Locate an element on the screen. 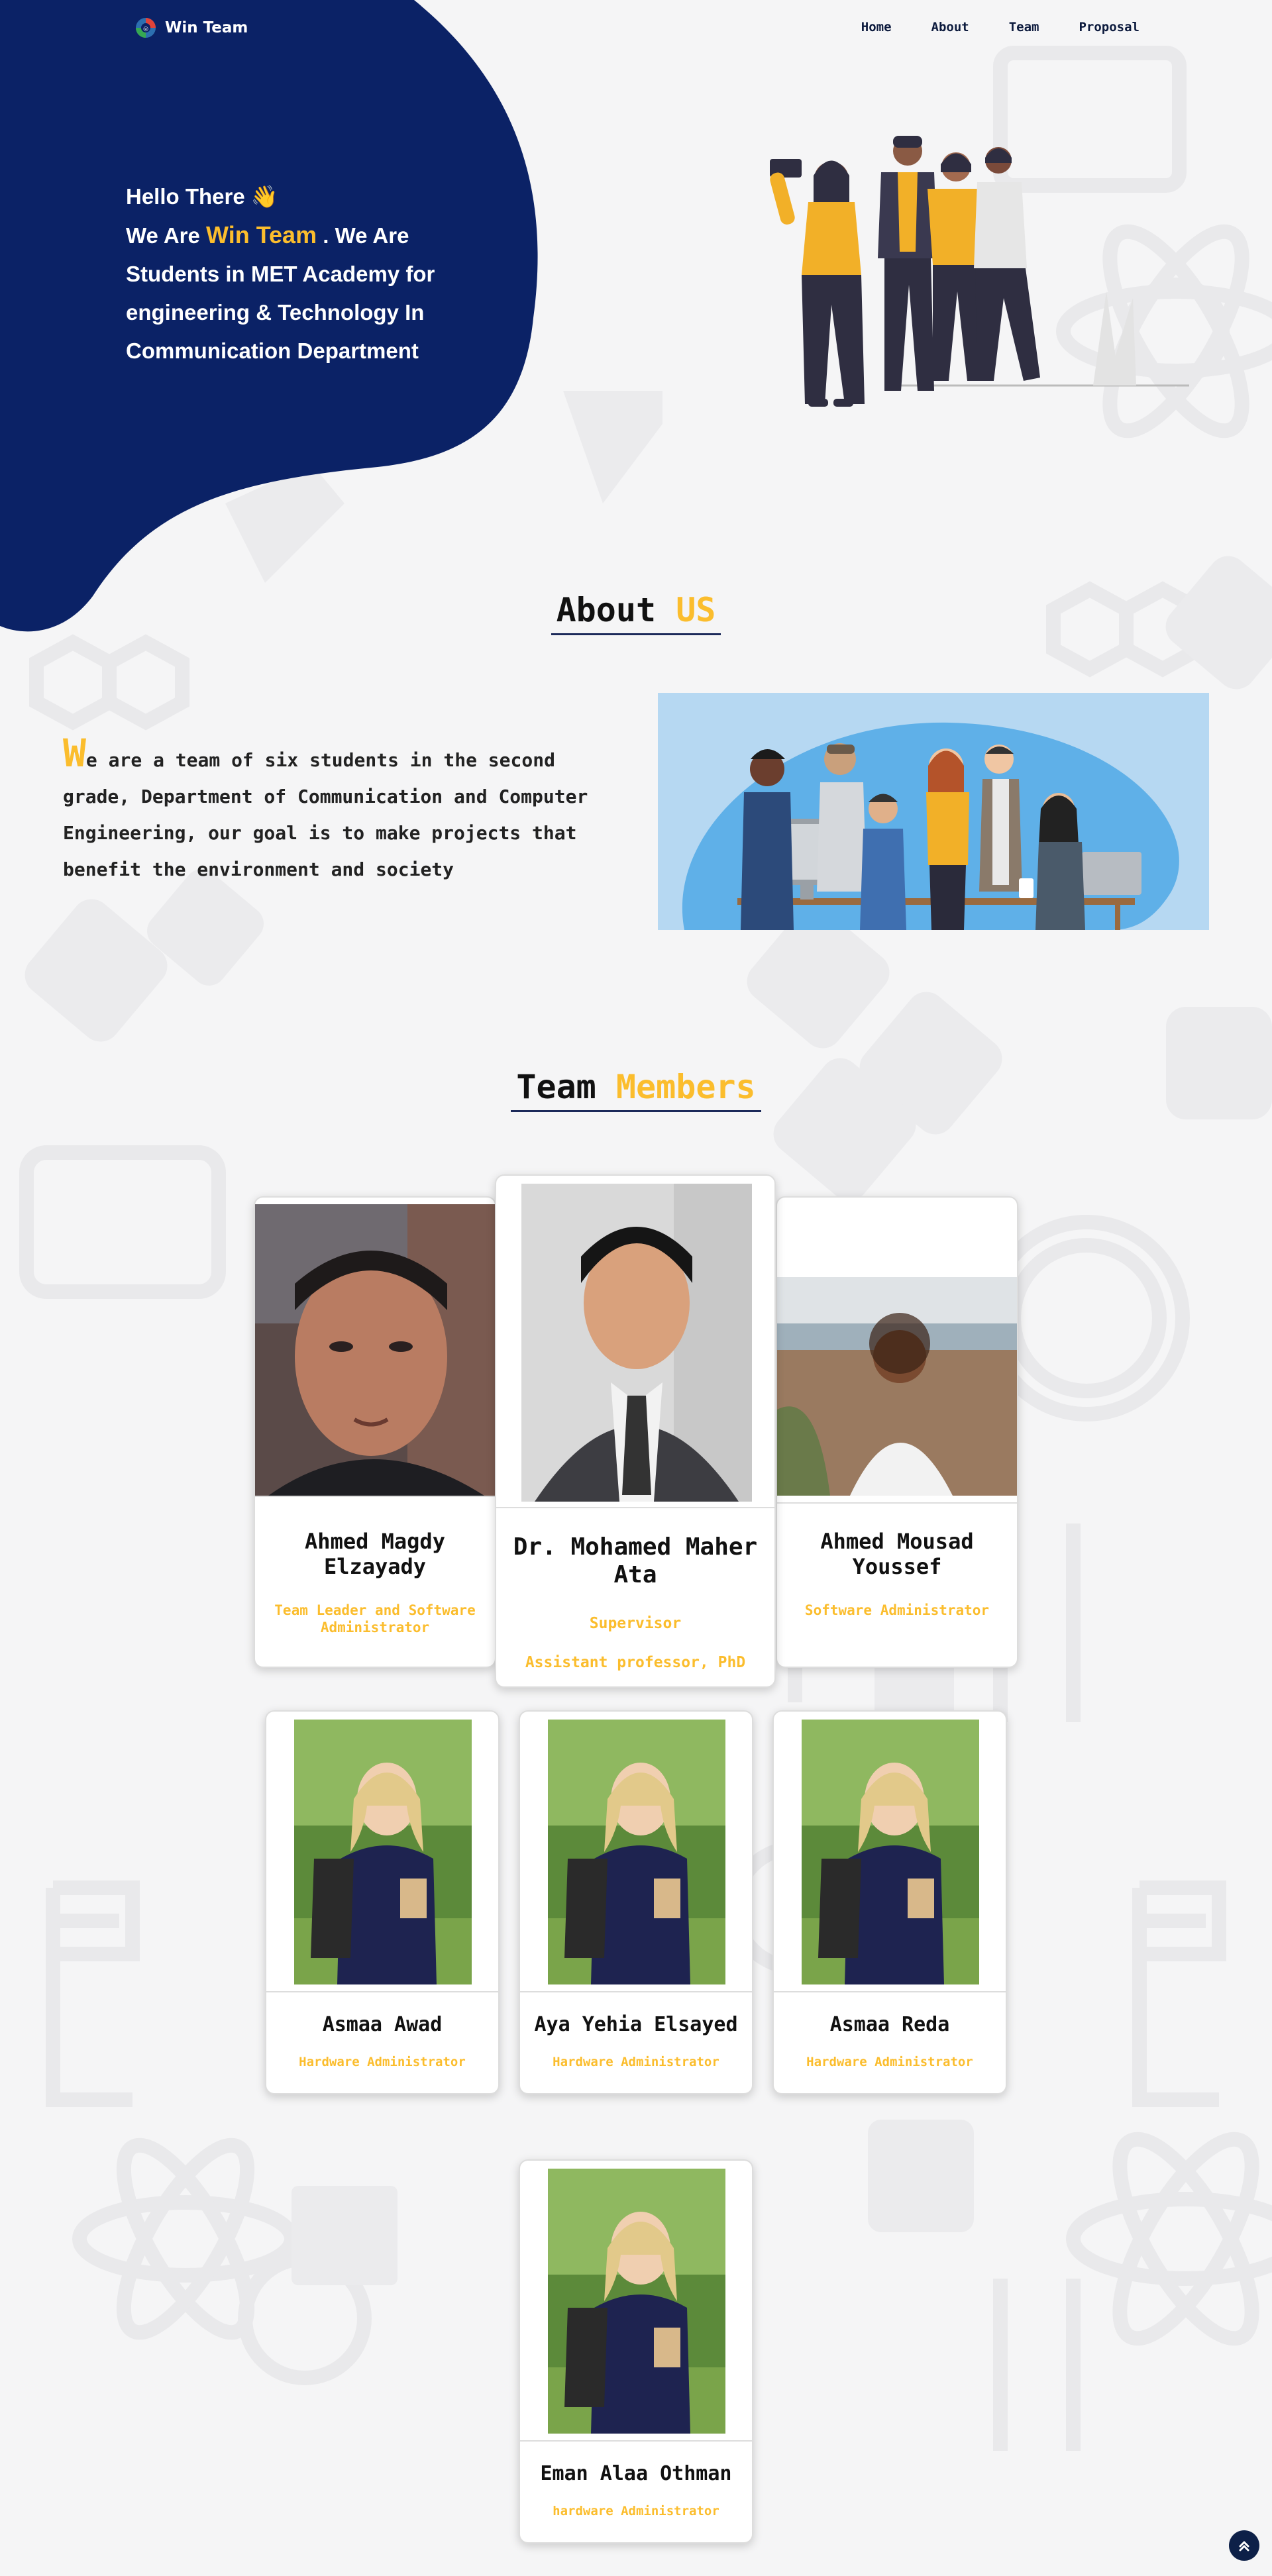 The height and width of the screenshot is (2576, 1272). member-name: Asmaa Reda is located at coordinates (889, 2024).